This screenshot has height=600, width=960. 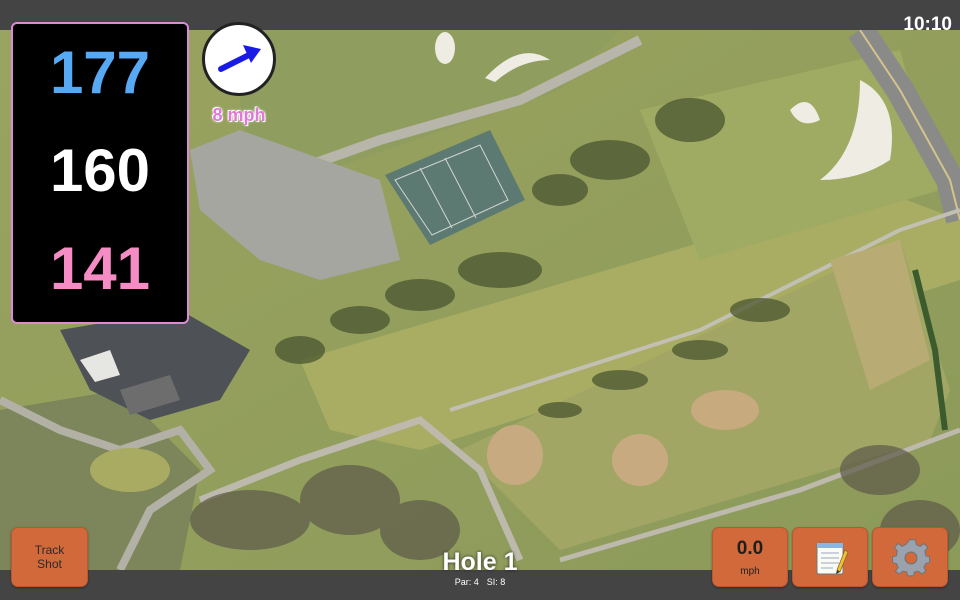 What do you see at coordinates (100, 170) in the screenshot?
I see `middle-yardage: 160` at bounding box center [100, 170].